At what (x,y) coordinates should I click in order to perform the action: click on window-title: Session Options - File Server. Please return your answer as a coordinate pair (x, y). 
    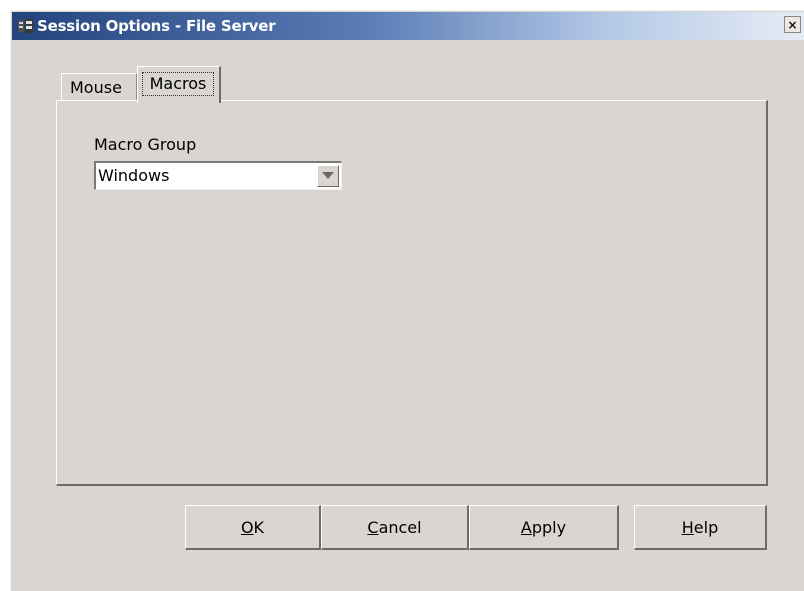
    Looking at the image, I should click on (156, 26).